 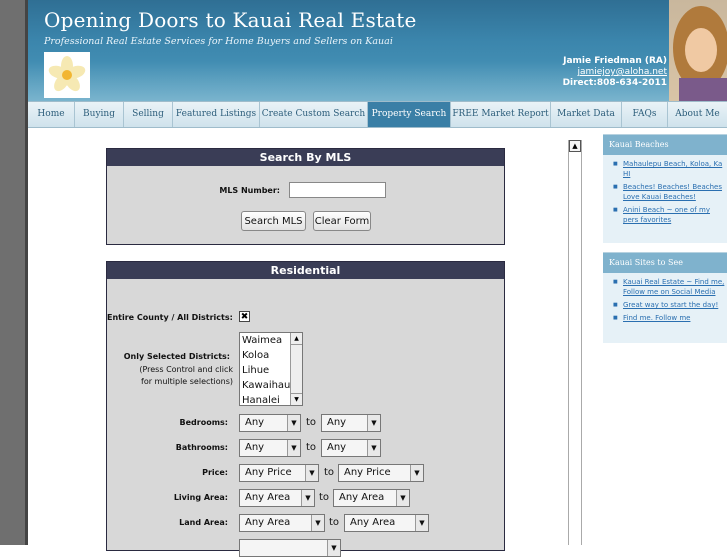 What do you see at coordinates (249, 190) in the screenshot?
I see `mls-number-label: MLS Number:` at bounding box center [249, 190].